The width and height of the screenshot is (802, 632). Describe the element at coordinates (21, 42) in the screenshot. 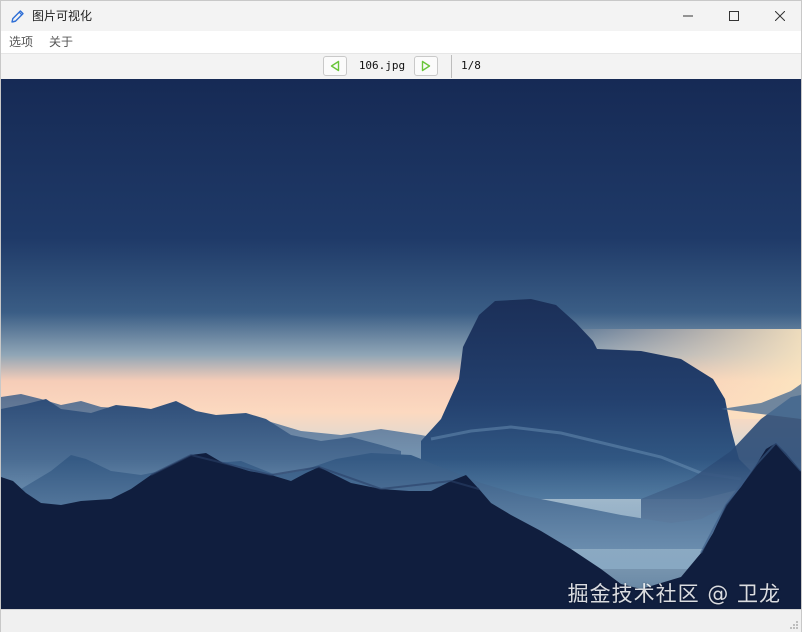

I see `menu-options: 选项` at that location.